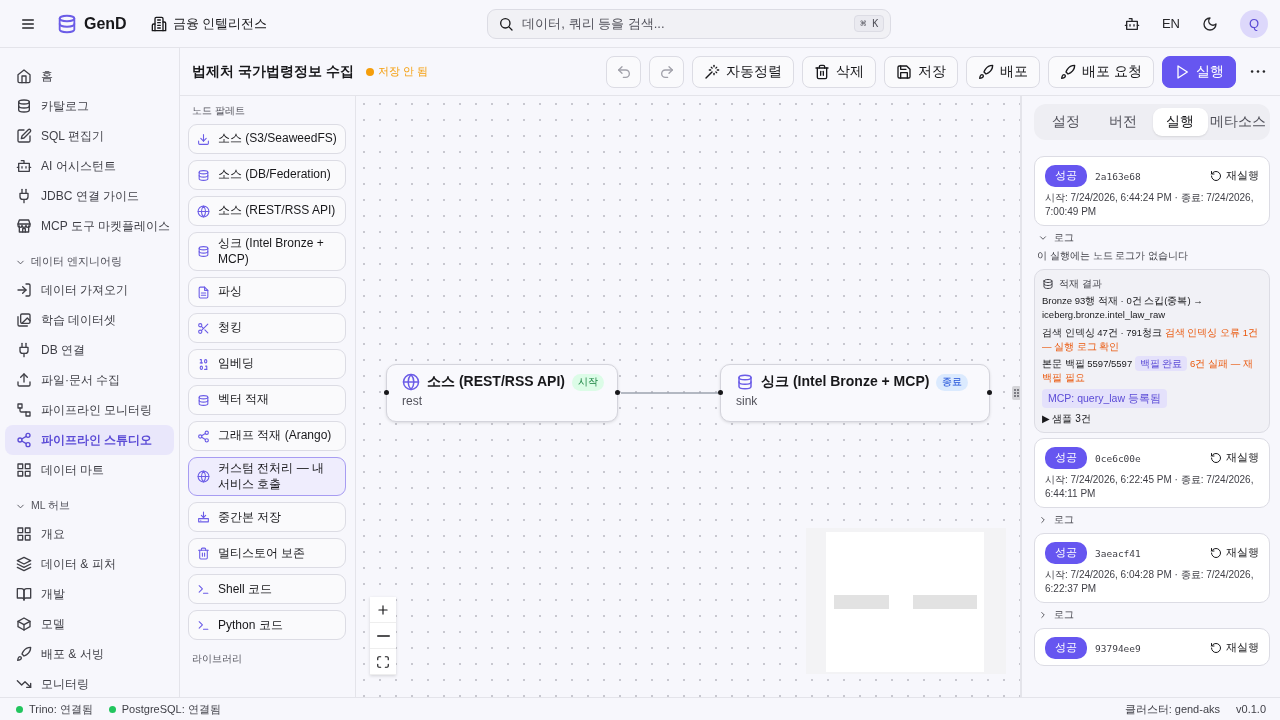 The image size is (1280, 720). Describe the element at coordinates (89, 290) in the screenshot. I see `sidebar-item: 데이터 가져오기` at that location.